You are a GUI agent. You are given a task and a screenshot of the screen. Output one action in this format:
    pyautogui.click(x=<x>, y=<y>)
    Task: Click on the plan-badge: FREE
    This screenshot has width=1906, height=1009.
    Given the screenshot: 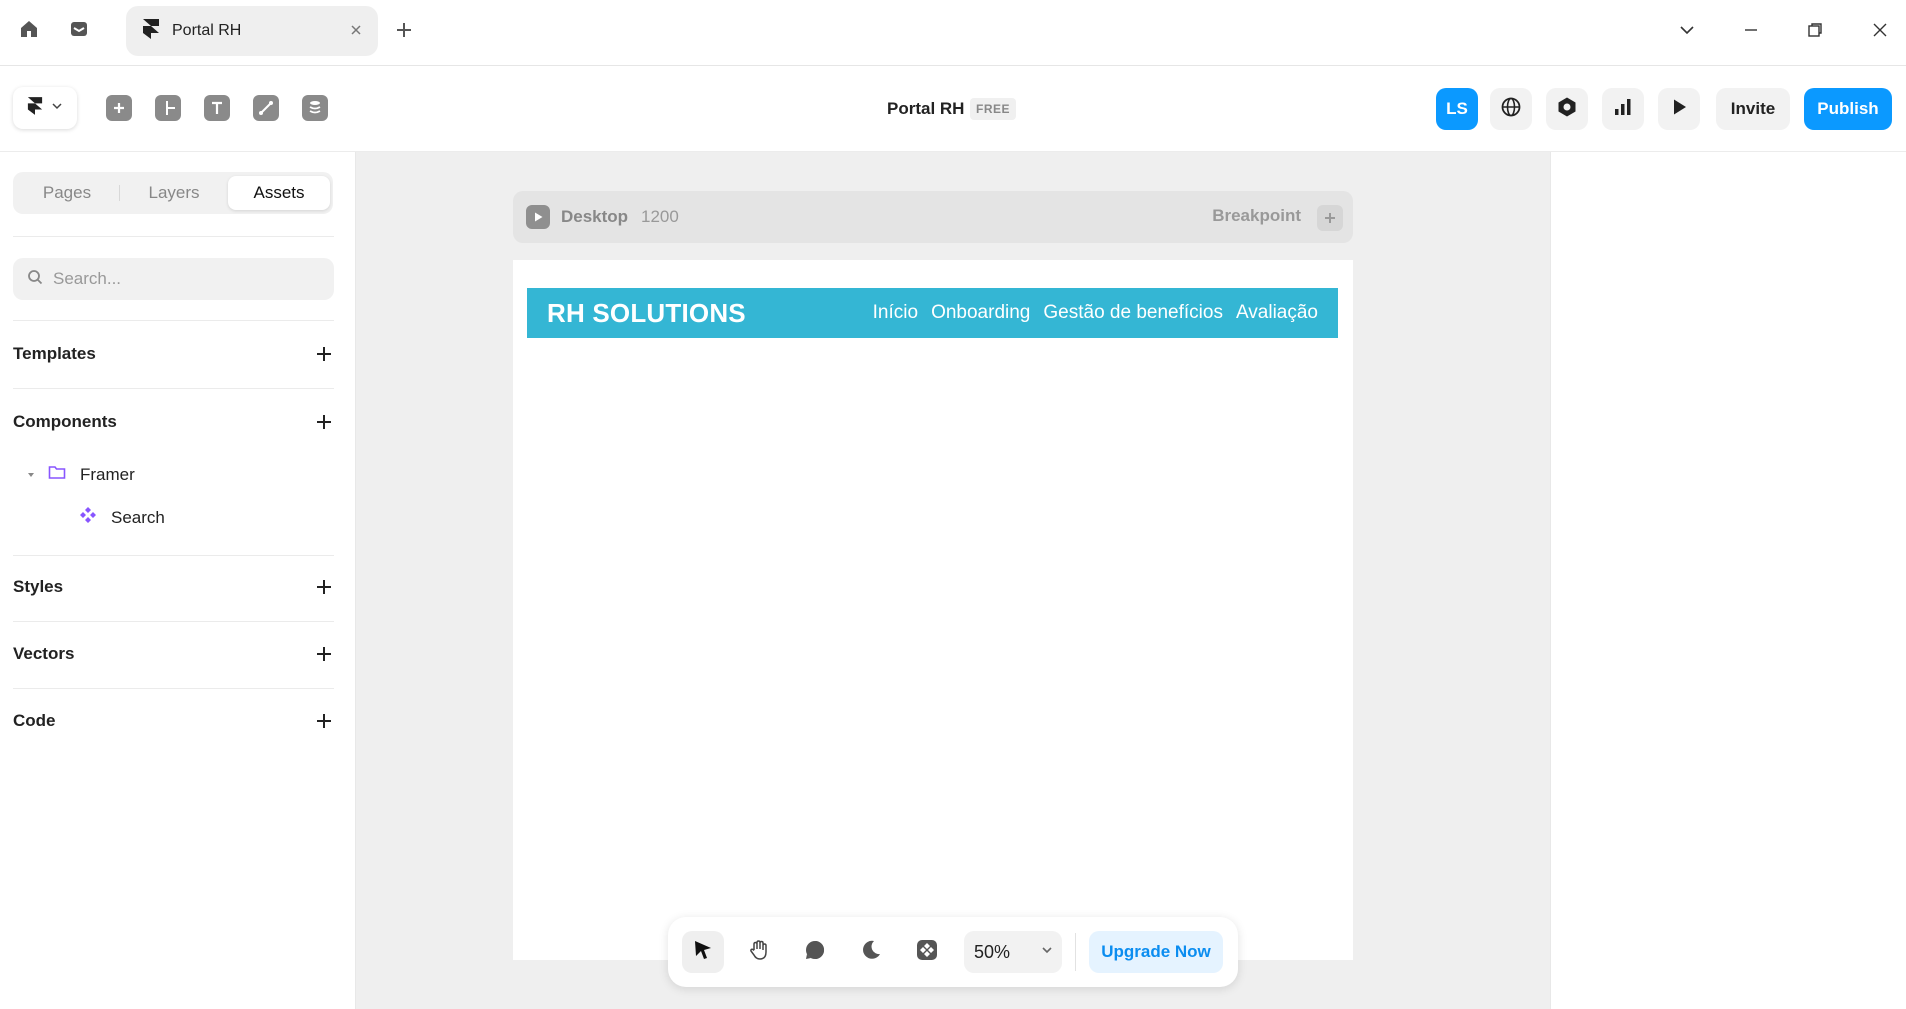 What is the action you would take?
    pyautogui.click(x=993, y=109)
    